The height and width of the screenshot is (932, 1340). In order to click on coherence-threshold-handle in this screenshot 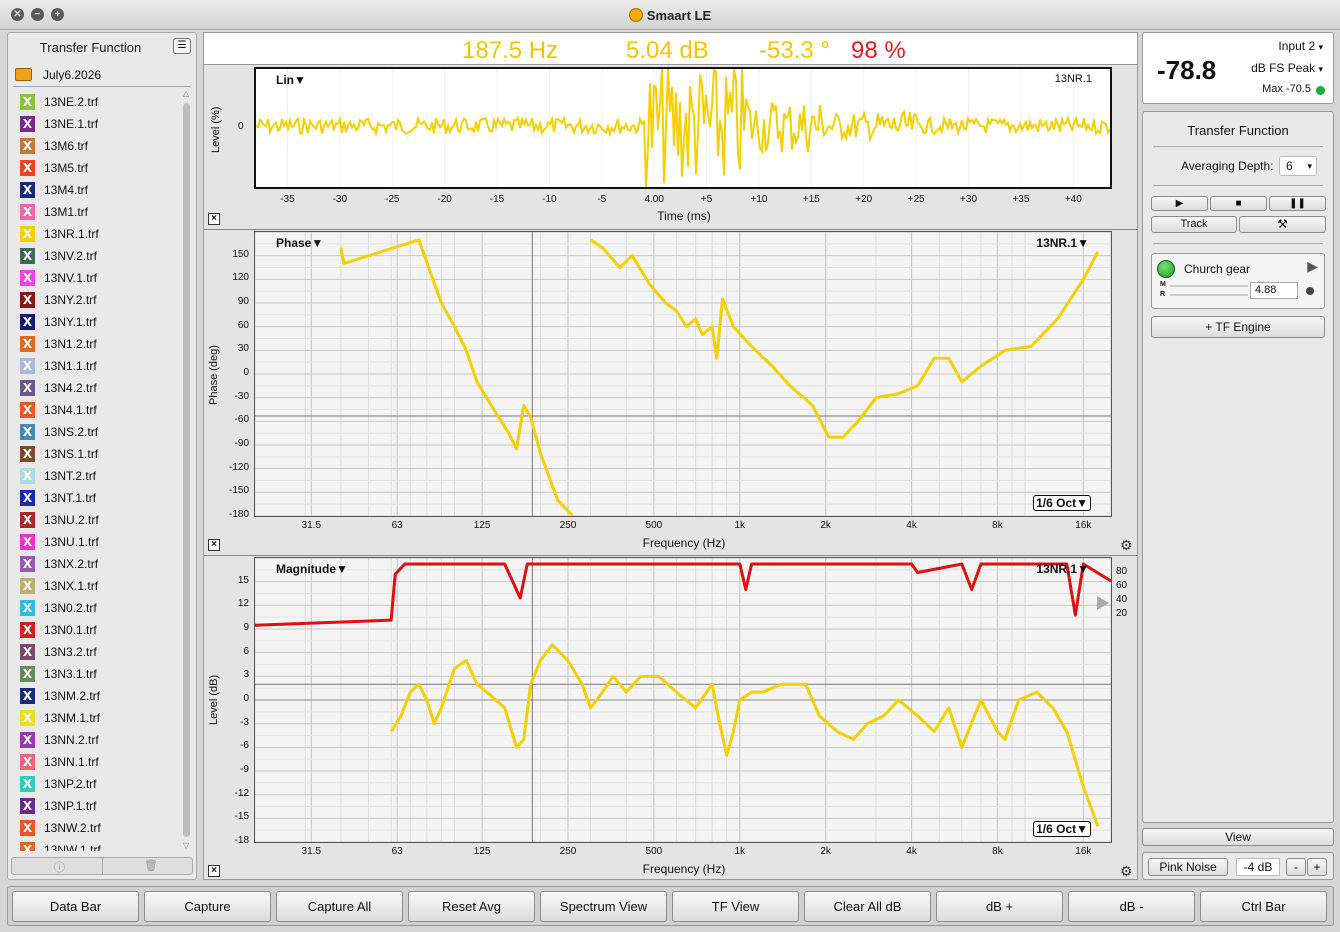, I will do `click(1103, 603)`.